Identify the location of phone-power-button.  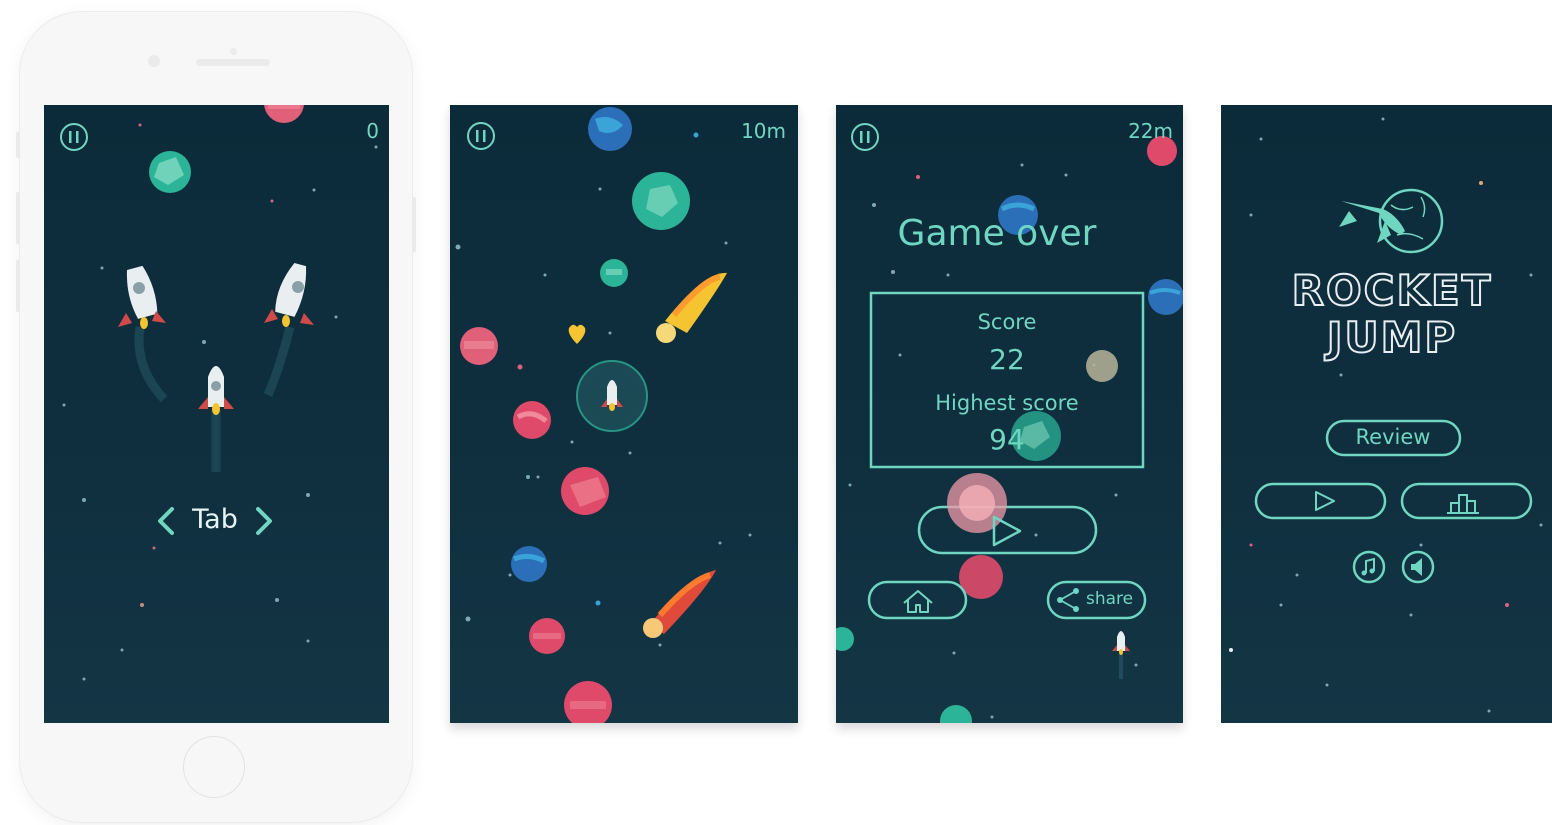
(414, 224).